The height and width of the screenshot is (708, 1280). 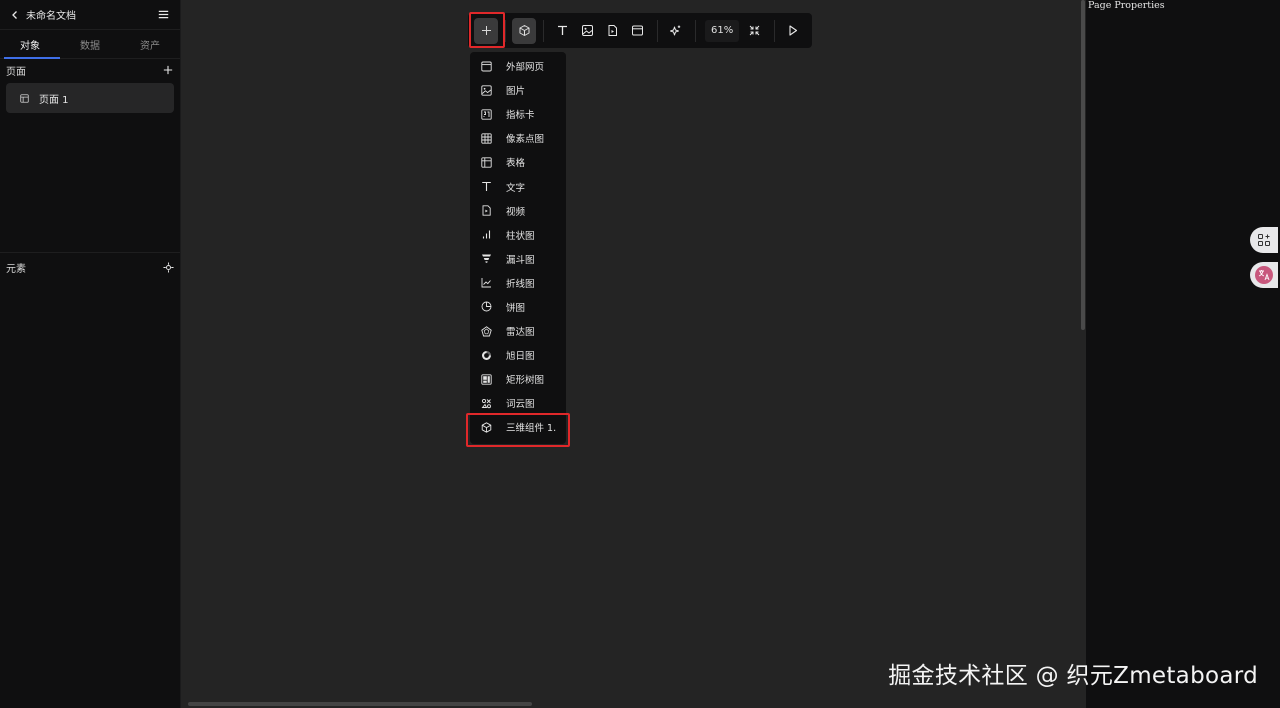 What do you see at coordinates (486, 210) in the screenshot?
I see `video-icon` at bounding box center [486, 210].